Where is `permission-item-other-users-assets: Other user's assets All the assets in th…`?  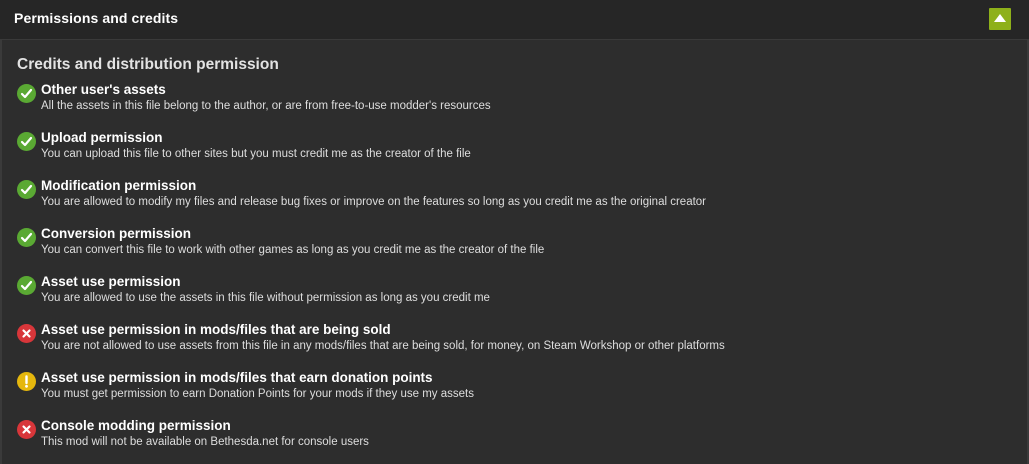
permission-item-other-users-assets: Other user's assets All the assets in th… is located at coordinates (512, 99).